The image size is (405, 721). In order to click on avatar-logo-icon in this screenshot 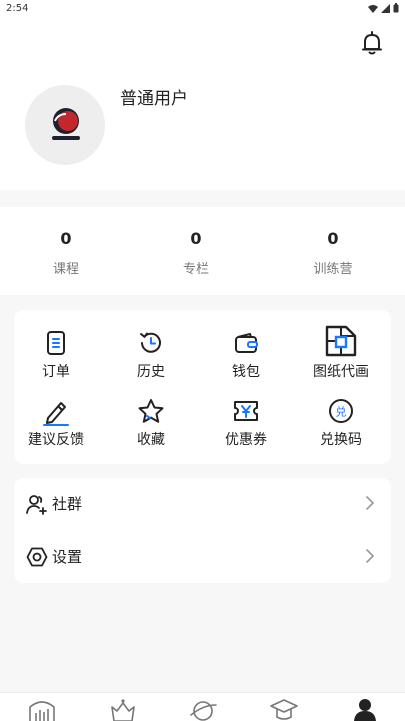, I will do `click(66, 124)`.